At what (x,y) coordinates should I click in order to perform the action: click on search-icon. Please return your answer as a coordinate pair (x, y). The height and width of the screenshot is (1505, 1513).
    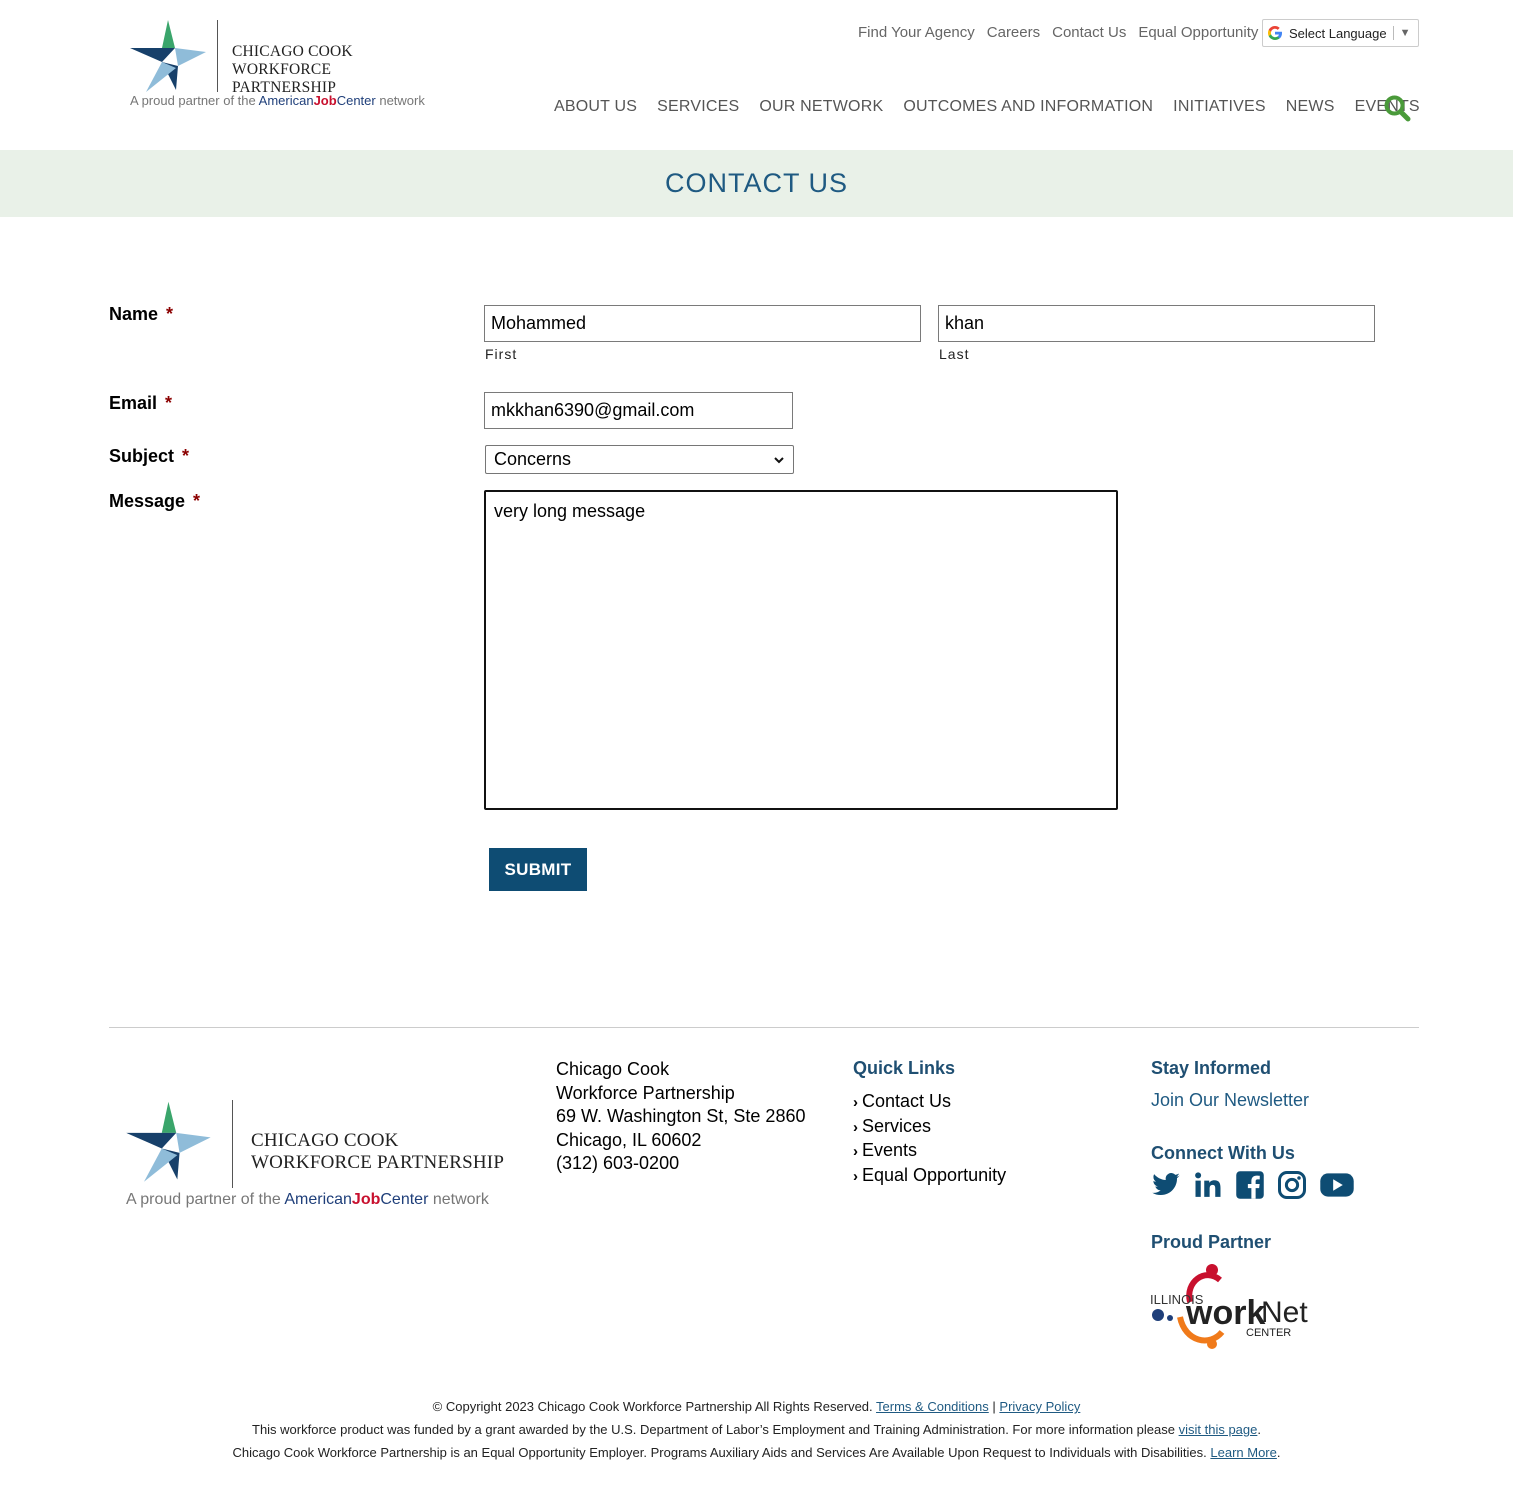
    Looking at the image, I should click on (1397, 108).